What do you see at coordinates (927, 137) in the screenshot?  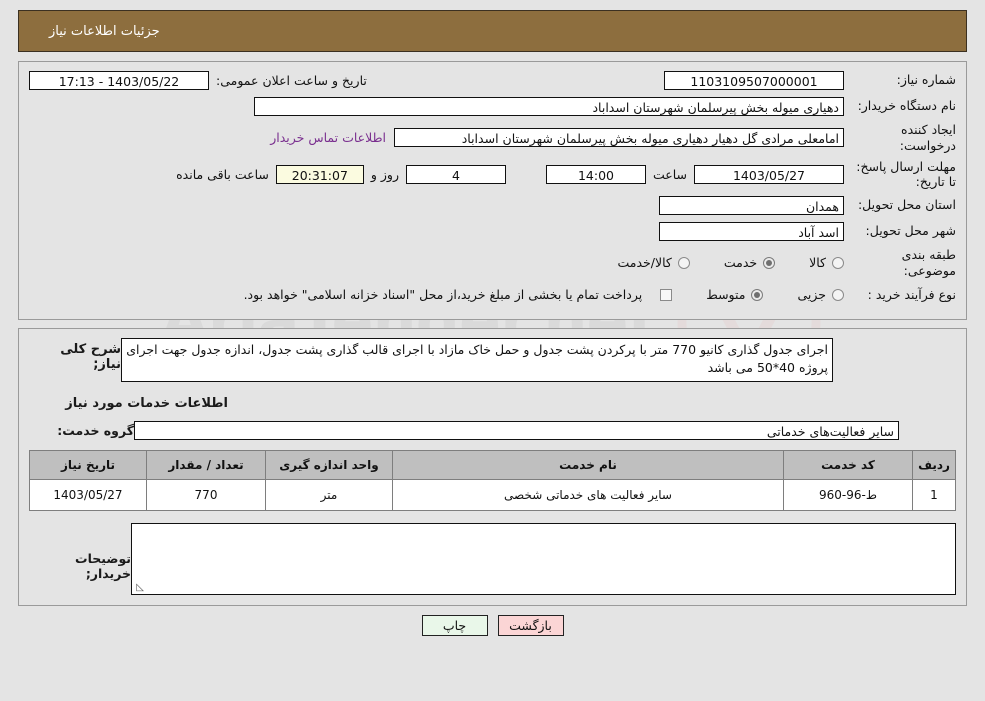 I see `creator-label: ایجاد کننده درخواست:` at bounding box center [927, 137].